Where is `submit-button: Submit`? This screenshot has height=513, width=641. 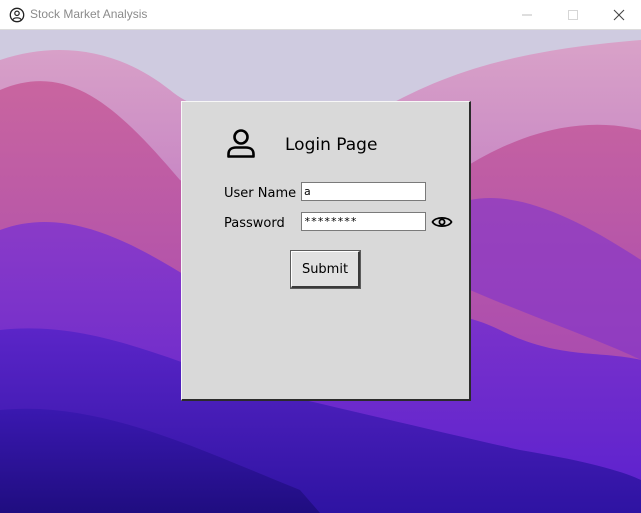 submit-button: Submit is located at coordinates (325, 269).